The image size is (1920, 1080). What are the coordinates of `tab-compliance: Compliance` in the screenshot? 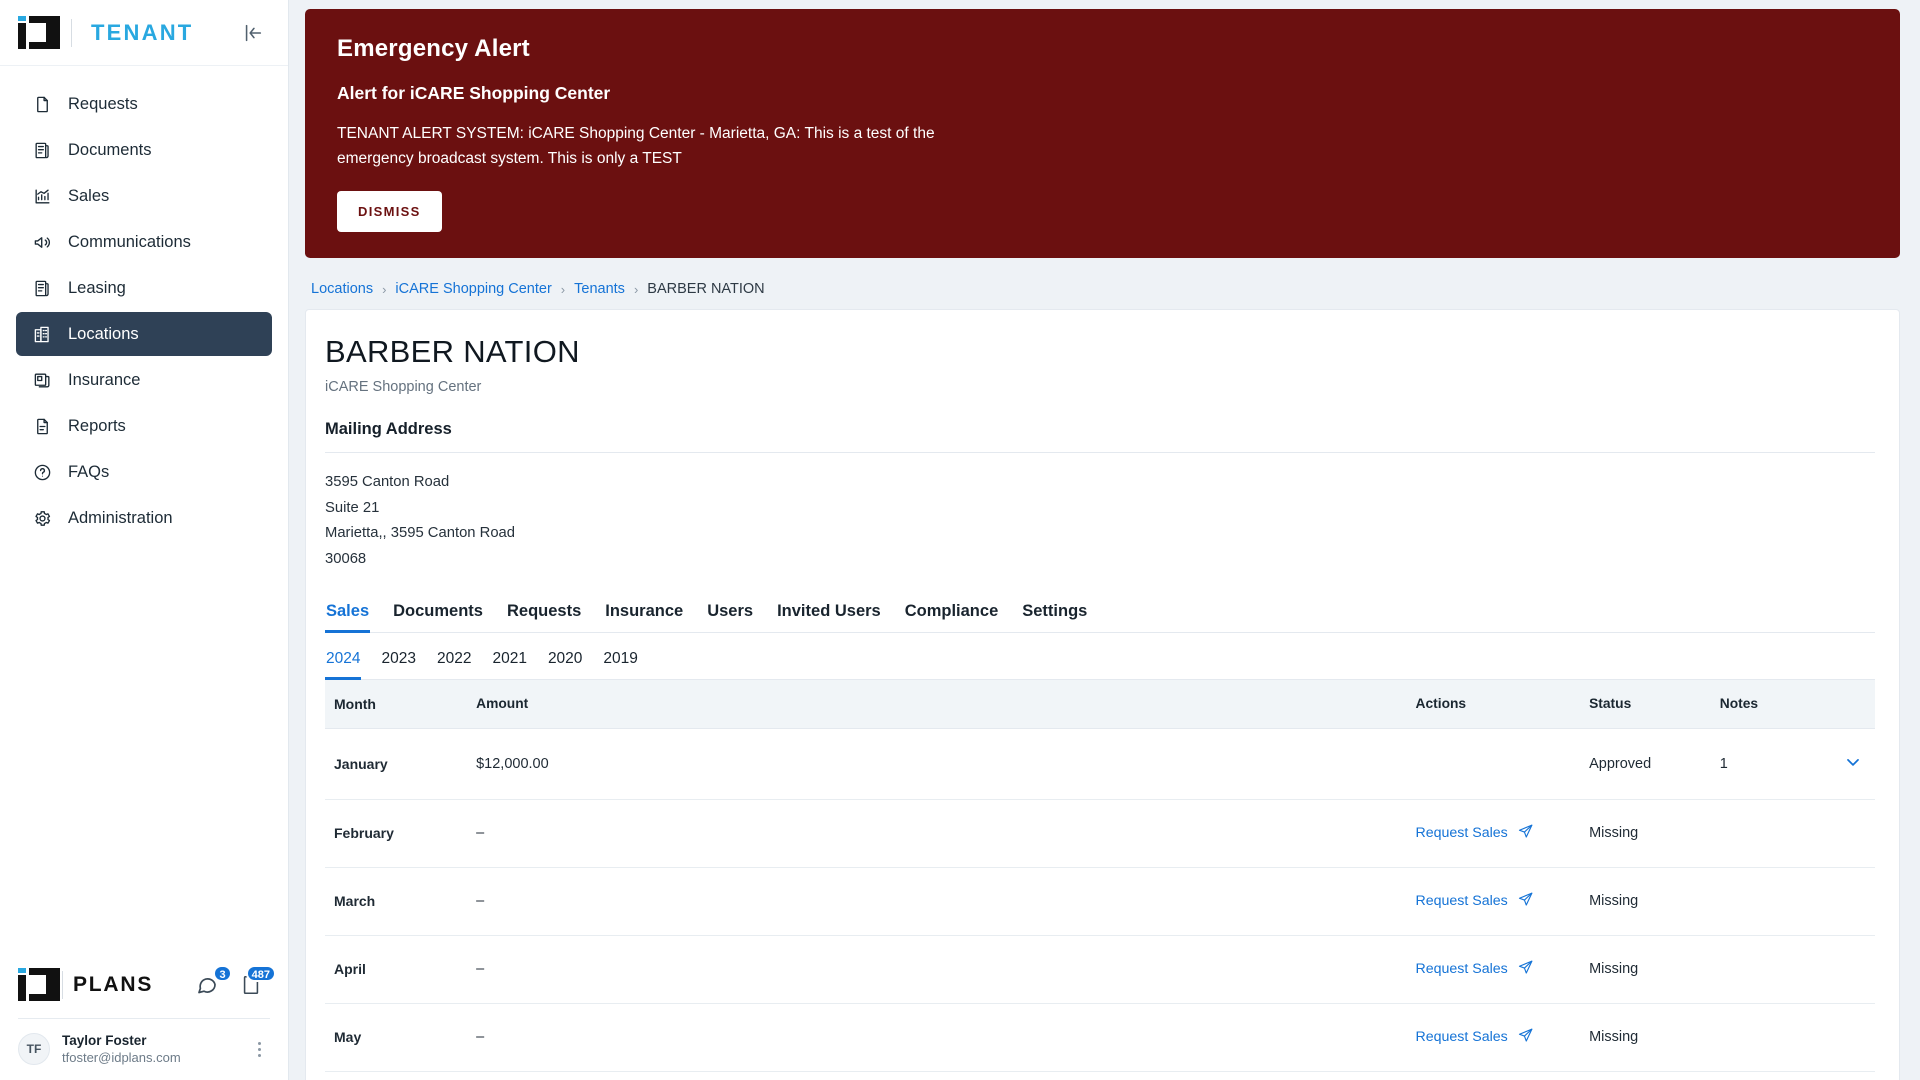 It's located at (952, 617).